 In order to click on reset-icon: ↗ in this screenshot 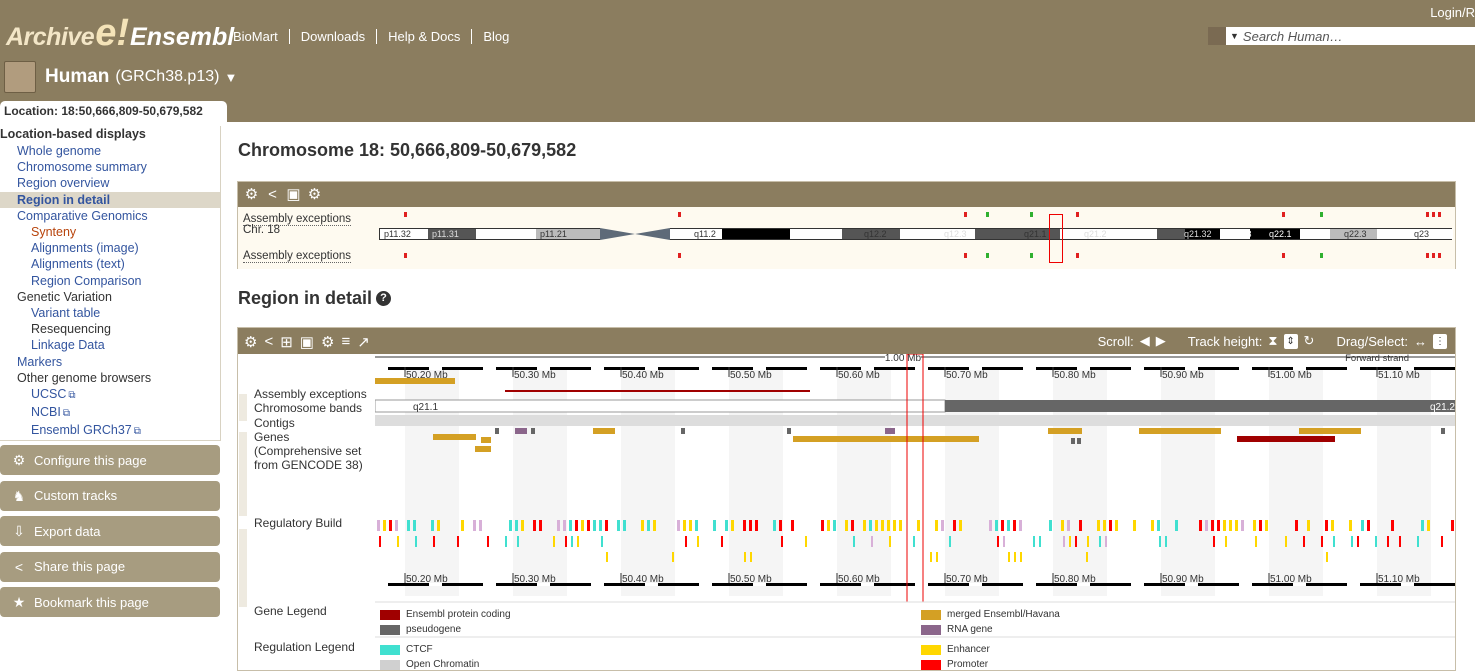, I will do `click(363, 342)`.